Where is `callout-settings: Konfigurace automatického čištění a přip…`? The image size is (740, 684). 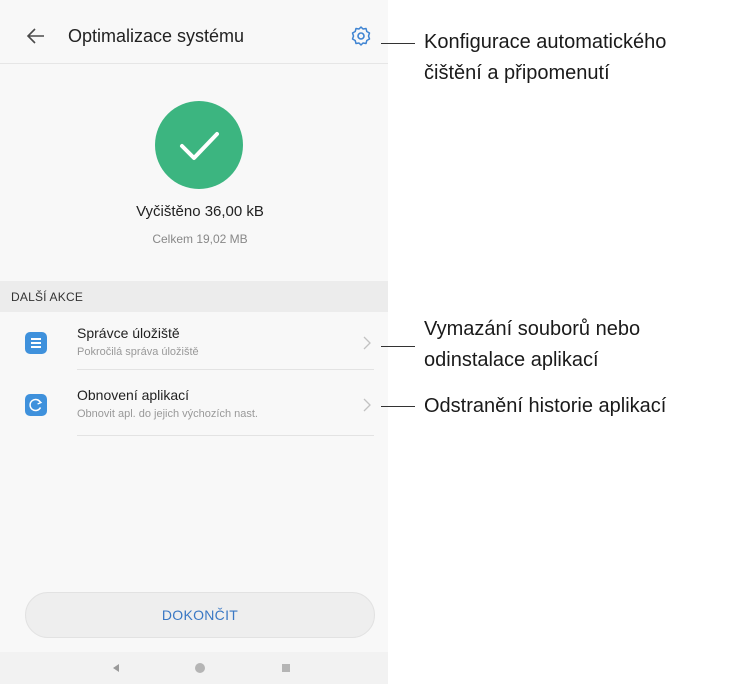
callout-settings: Konfigurace automatického čištění a přip… is located at coordinates (545, 57).